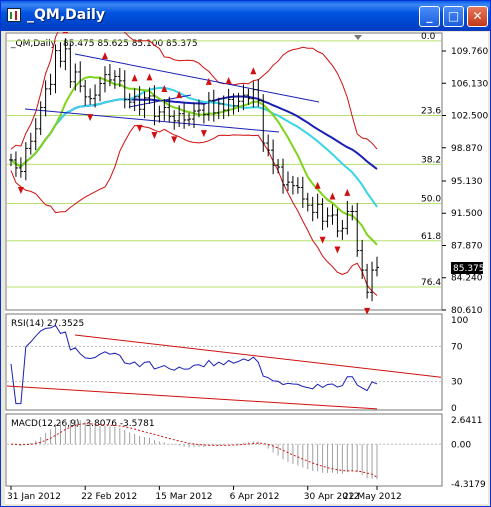 The width and height of the screenshot is (491, 507). What do you see at coordinates (431, 283) in the screenshot?
I see `fib-level-label: 76.4` at bounding box center [431, 283].